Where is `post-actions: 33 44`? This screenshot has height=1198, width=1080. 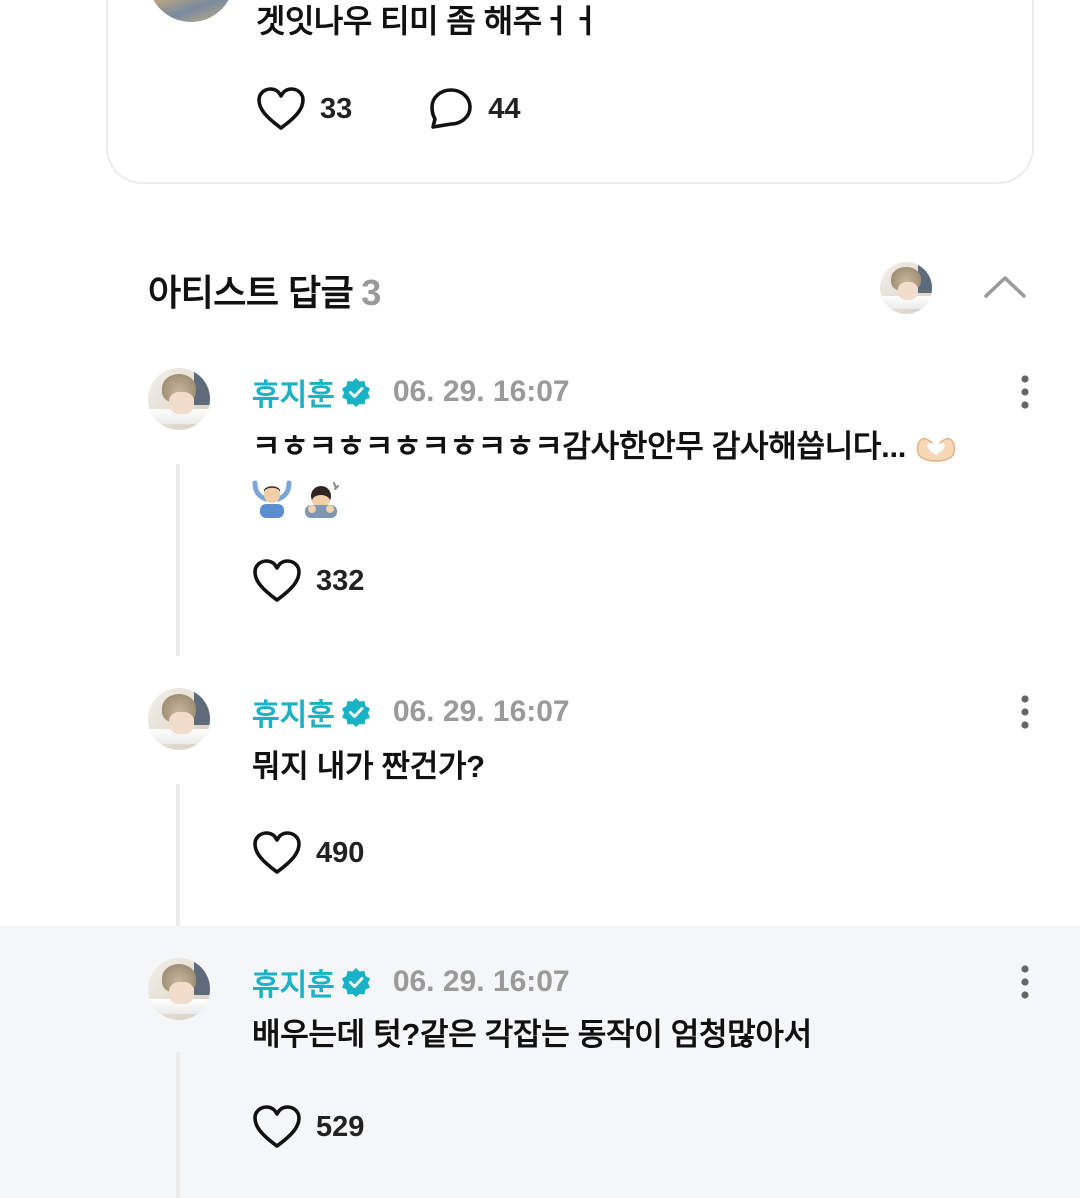 post-actions: 33 44 is located at coordinates (388, 109).